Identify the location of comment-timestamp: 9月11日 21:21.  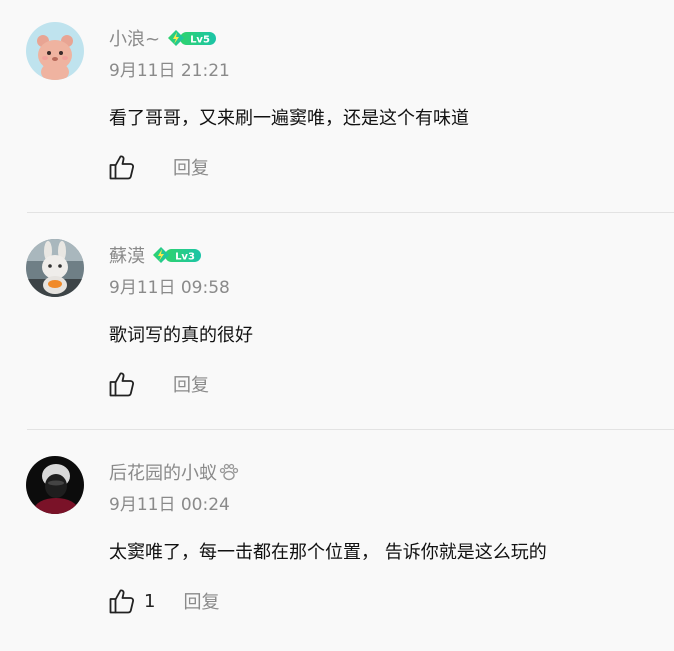
(169, 71).